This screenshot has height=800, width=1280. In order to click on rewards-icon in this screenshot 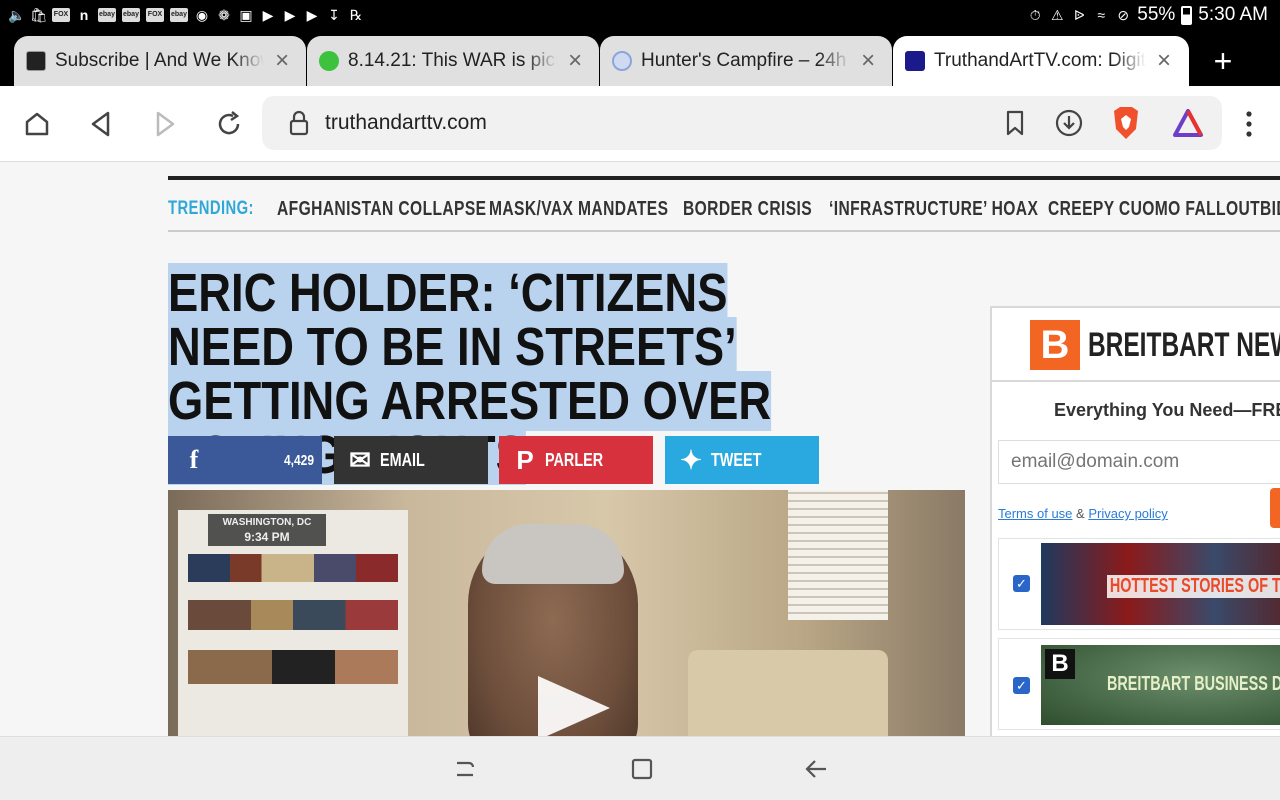, I will do `click(1188, 123)`.